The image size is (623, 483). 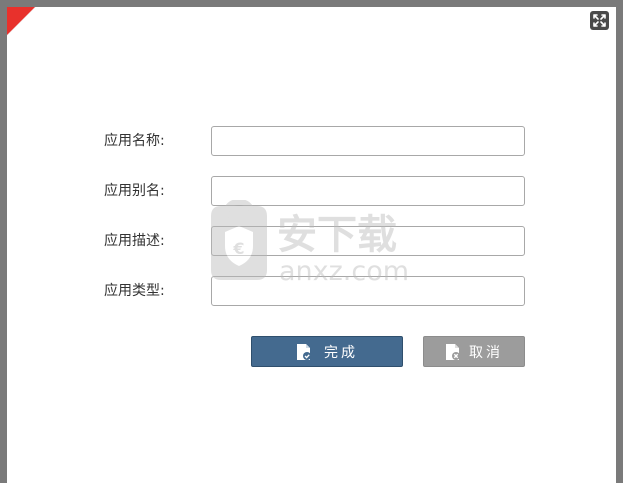 I want to click on app-type-label: 应用类型:, so click(x=134, y=291).